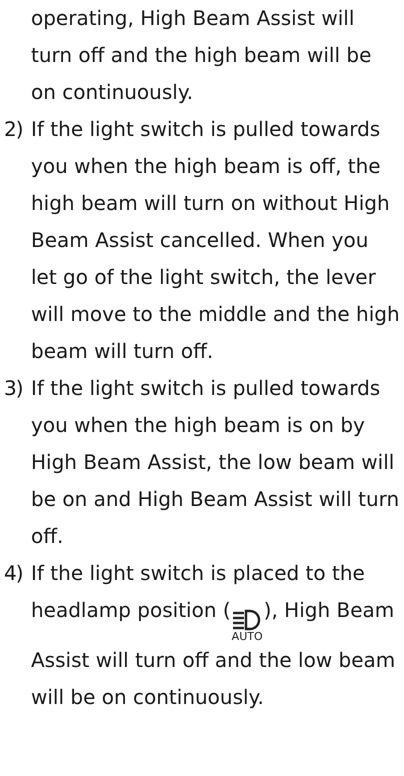 The height and width of the screenshot is (776, 404). Describe the element at coordinates (13, 129) in the screenshot. I see `list-number: 2)` at that location.